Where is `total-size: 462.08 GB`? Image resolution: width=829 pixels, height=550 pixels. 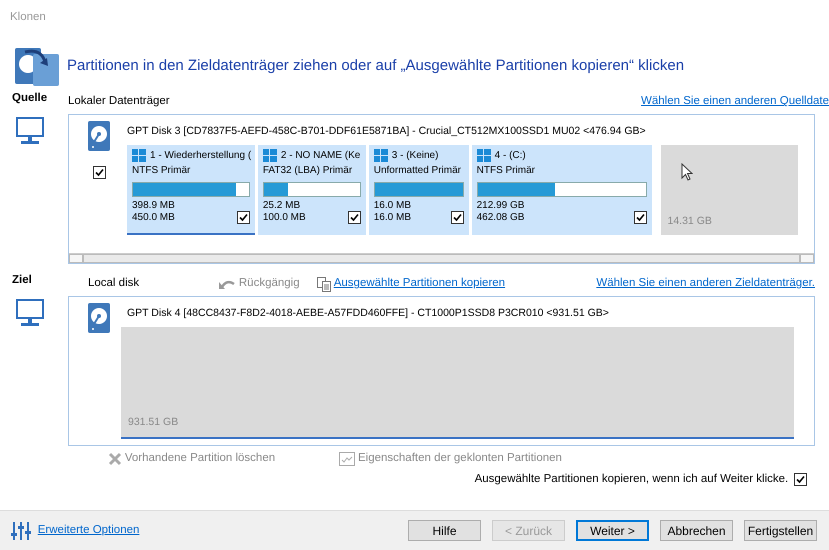 total-size: 462.08 GB is located at coordinates (500, 218).